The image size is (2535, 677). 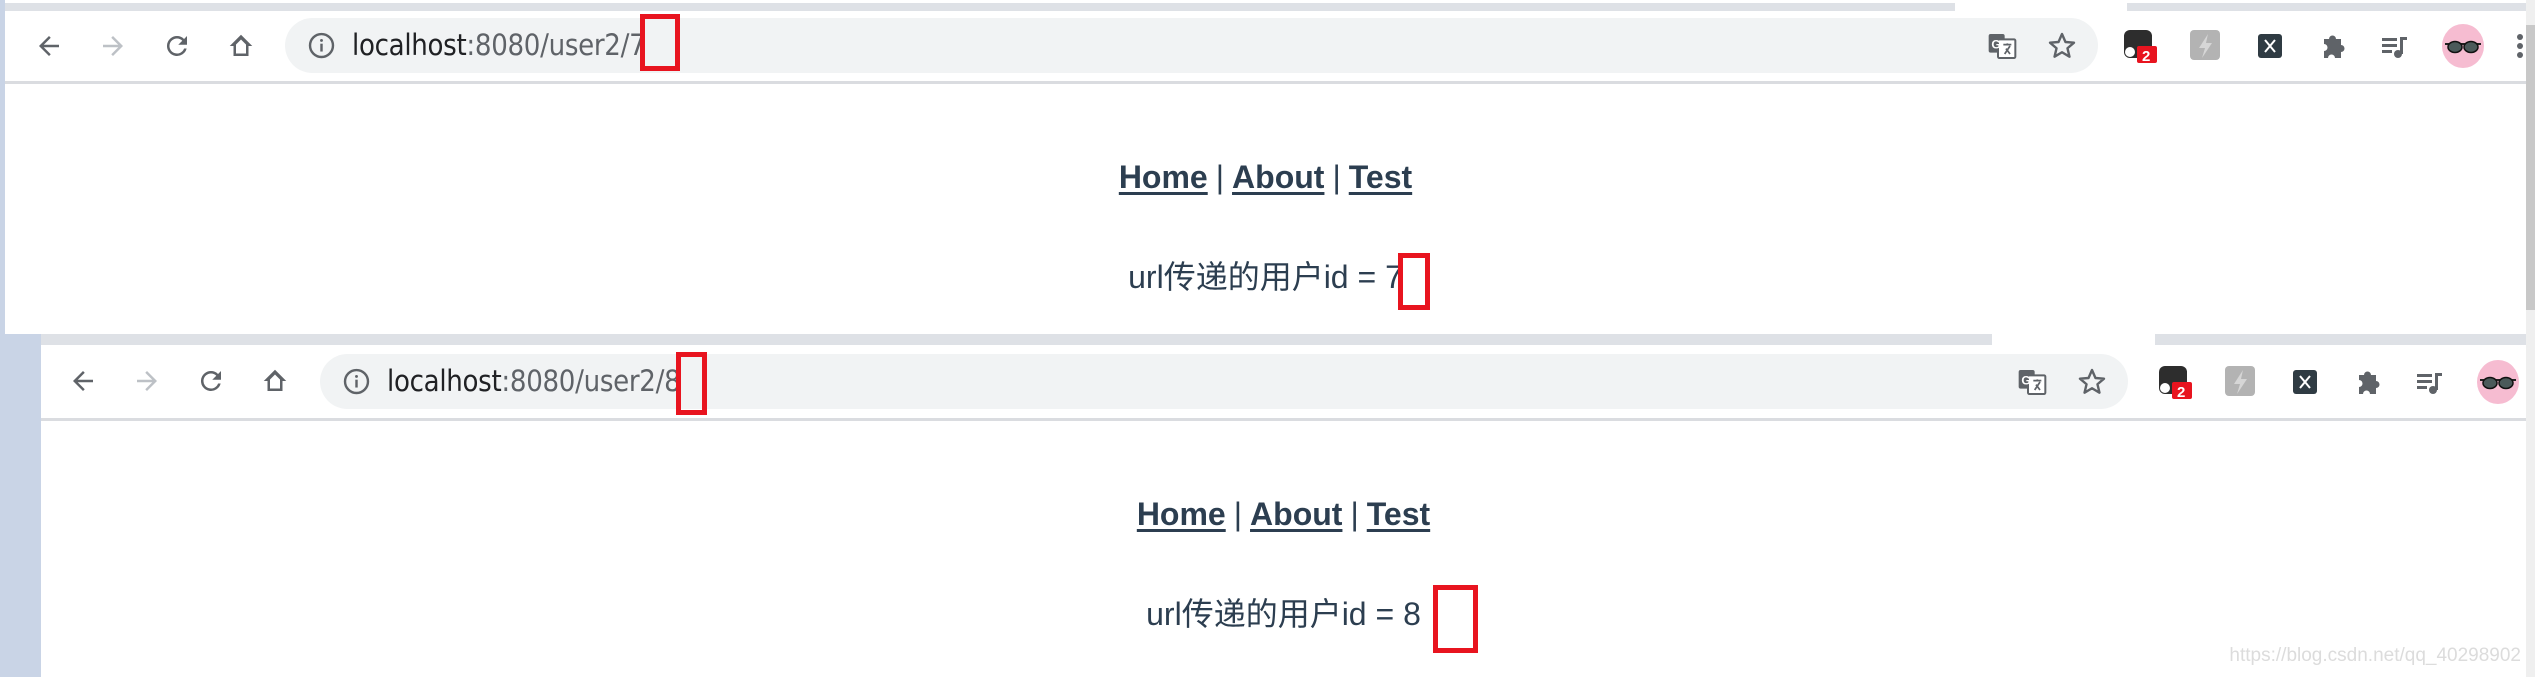 I want to click on browser-toolbar: localhost:8080/user2/7 G 2, so click(x=1265, y=46).